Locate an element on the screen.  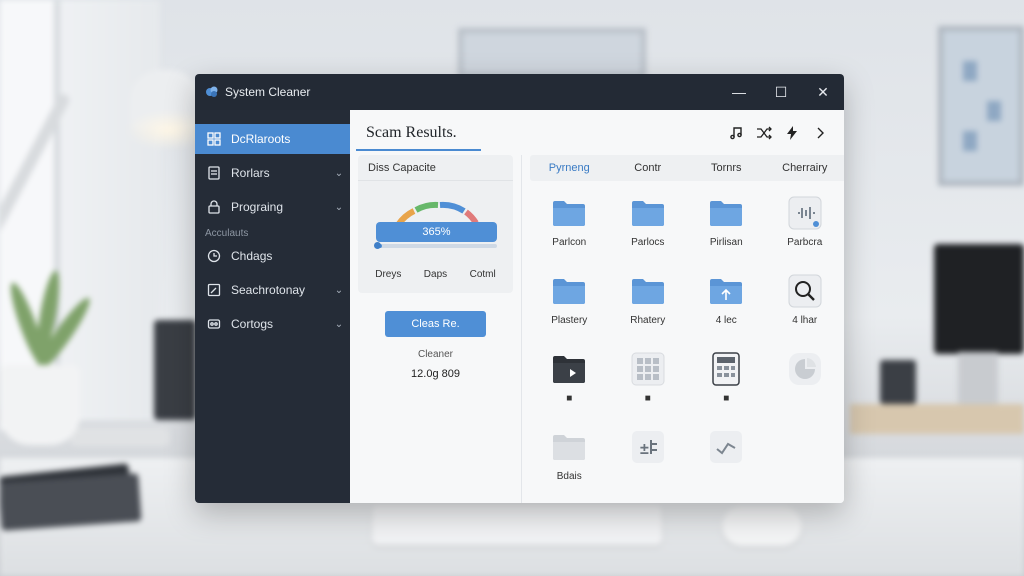
result-item: 4 lec is located at coordinates (726, 312).